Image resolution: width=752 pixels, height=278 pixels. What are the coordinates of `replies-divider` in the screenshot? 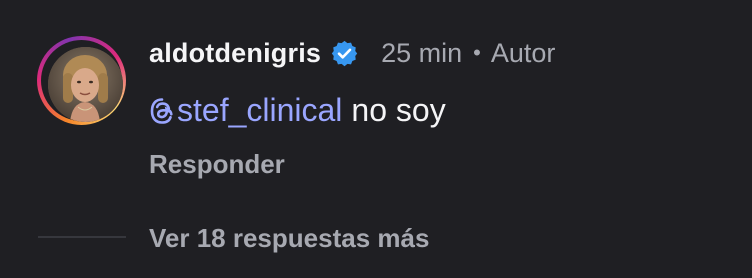 It's located at (82, 237).